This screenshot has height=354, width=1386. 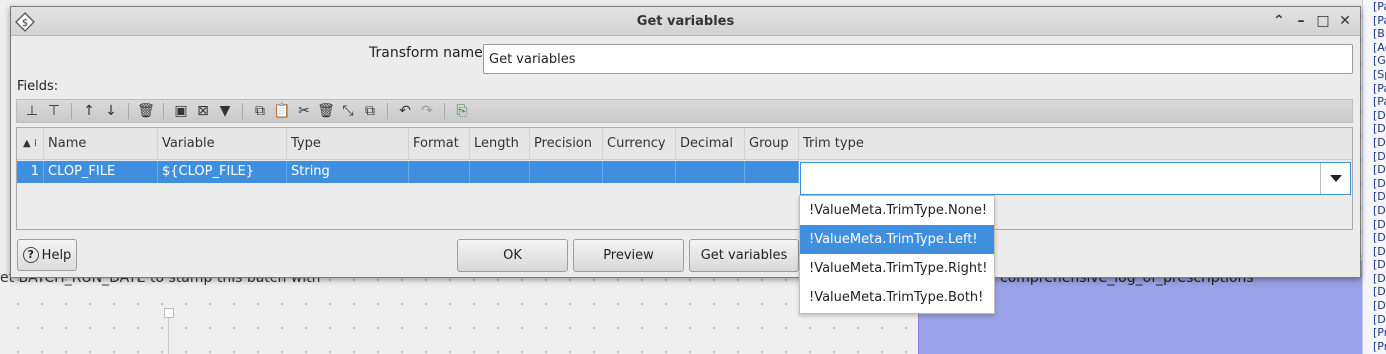 I want to click on help-icon: ?, so click(x=30, y=255).